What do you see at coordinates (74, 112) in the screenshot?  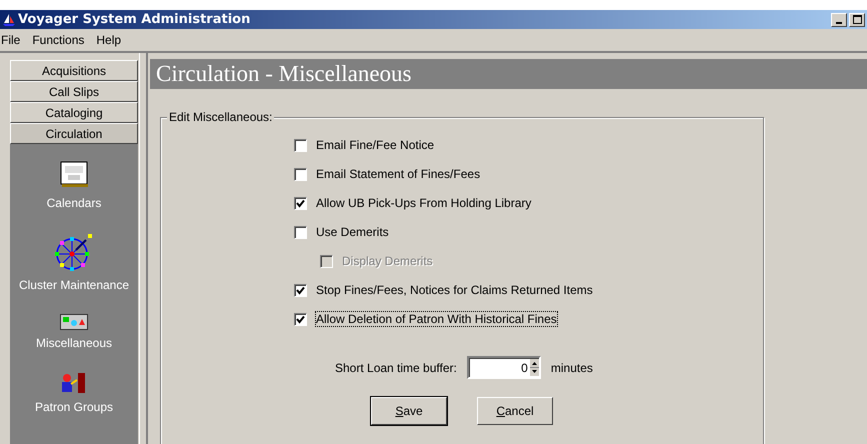 I see `module-tab: Cataloging` at bounding box center [74, 112].